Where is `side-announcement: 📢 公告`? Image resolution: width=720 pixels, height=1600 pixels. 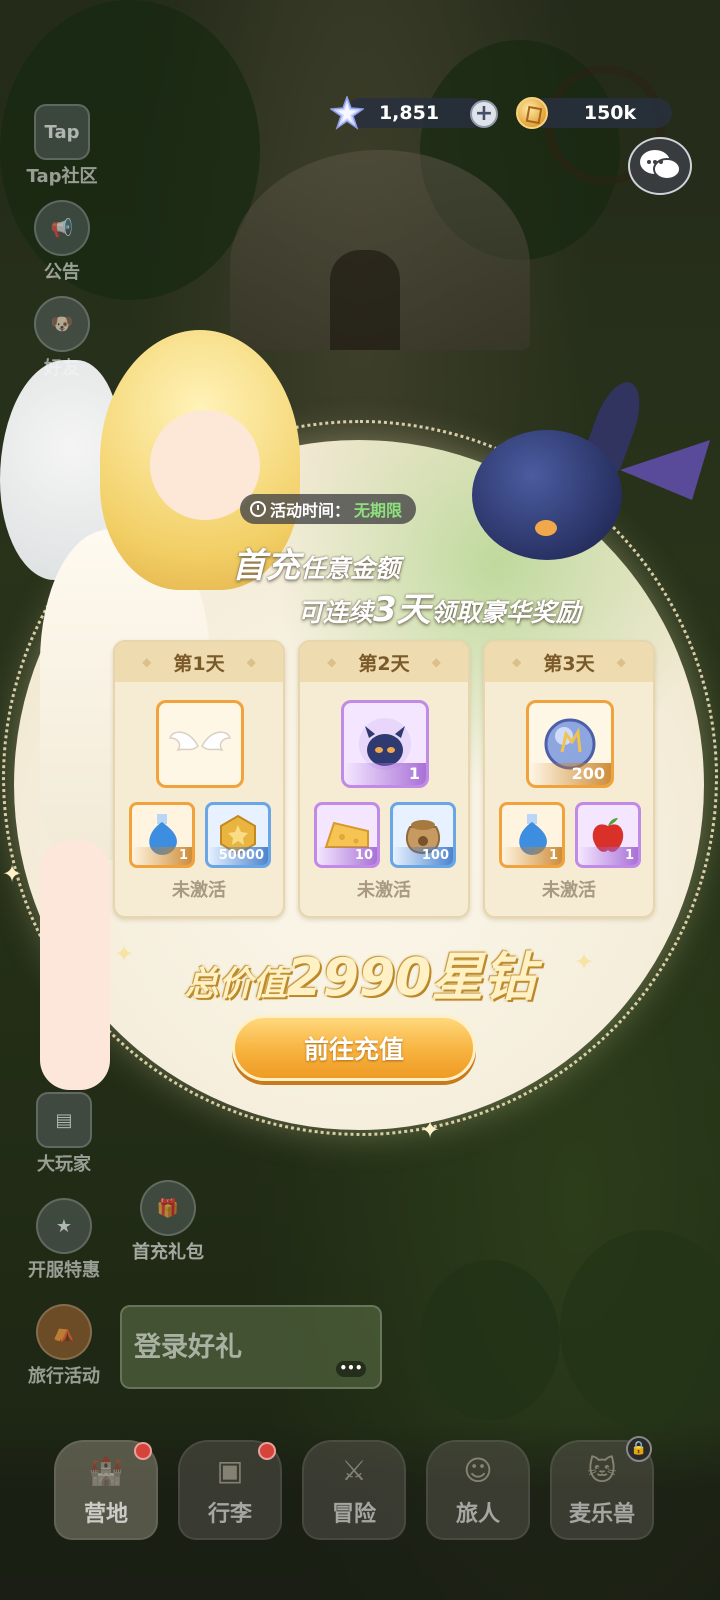
side-announcement: 📢 公告 is located at coordinates (62, 242).